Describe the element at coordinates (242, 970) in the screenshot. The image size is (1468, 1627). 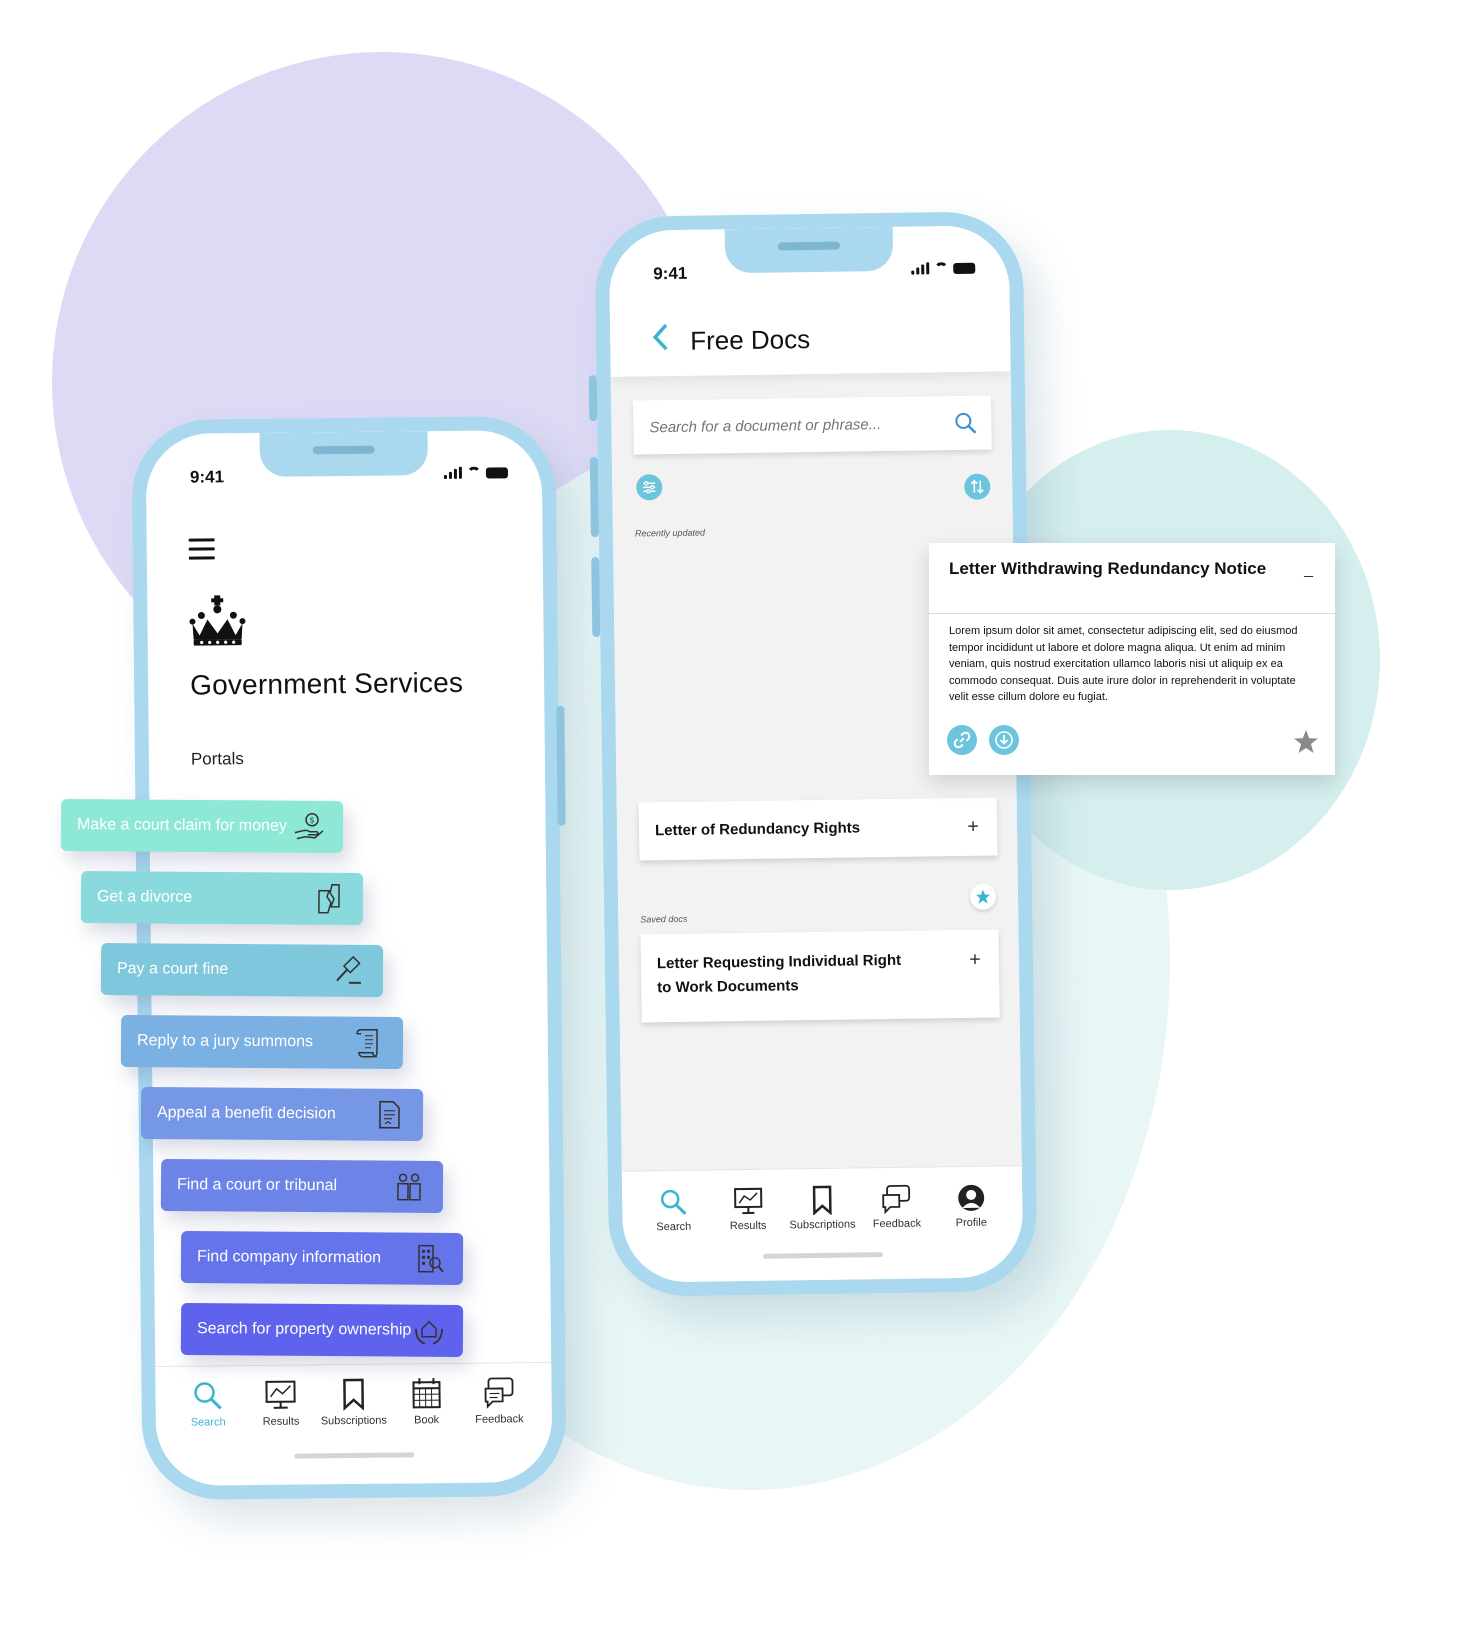
I see `portal-button: Pay a court fine` at that location.